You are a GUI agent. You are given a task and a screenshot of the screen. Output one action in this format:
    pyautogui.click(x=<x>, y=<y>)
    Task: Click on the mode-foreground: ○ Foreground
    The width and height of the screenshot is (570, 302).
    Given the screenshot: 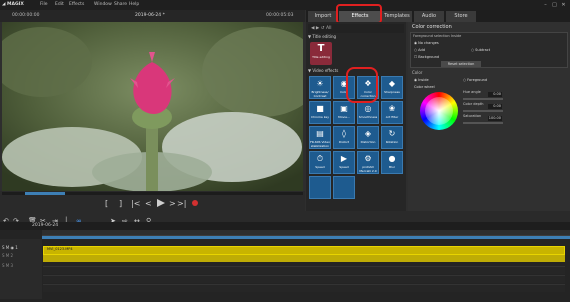 What is the action you would take?
    pyautogui.click(x=475, y=80)
    